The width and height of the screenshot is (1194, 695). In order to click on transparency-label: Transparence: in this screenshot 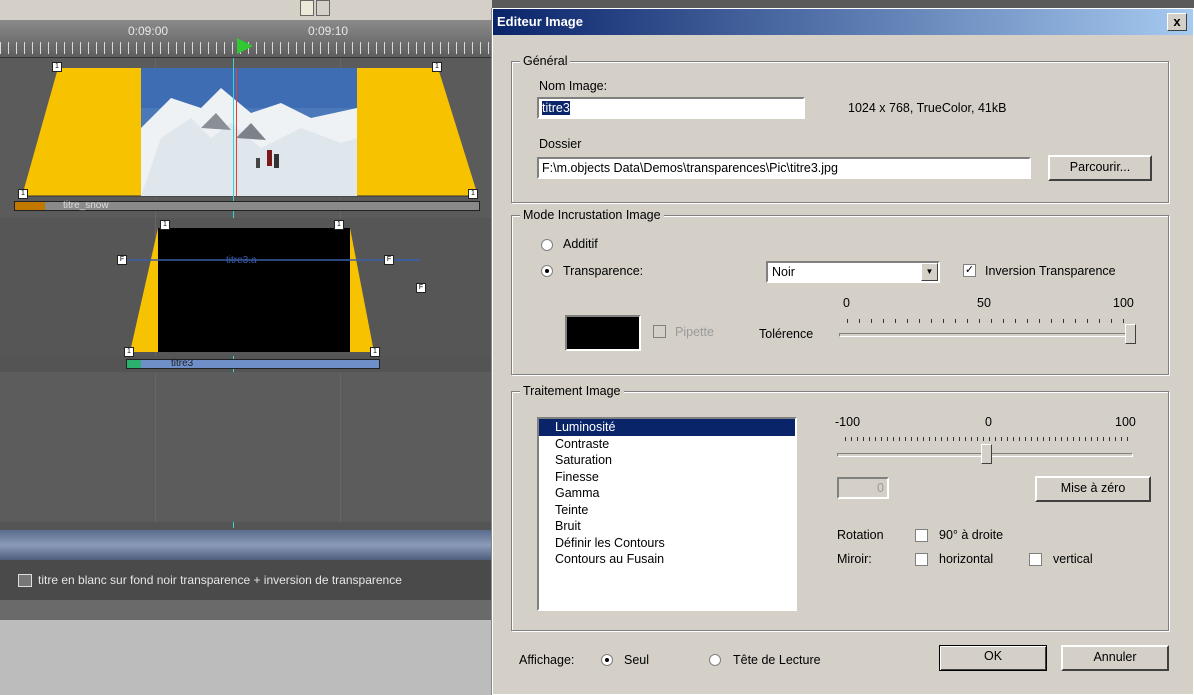, I will do `click(603, 271)`.